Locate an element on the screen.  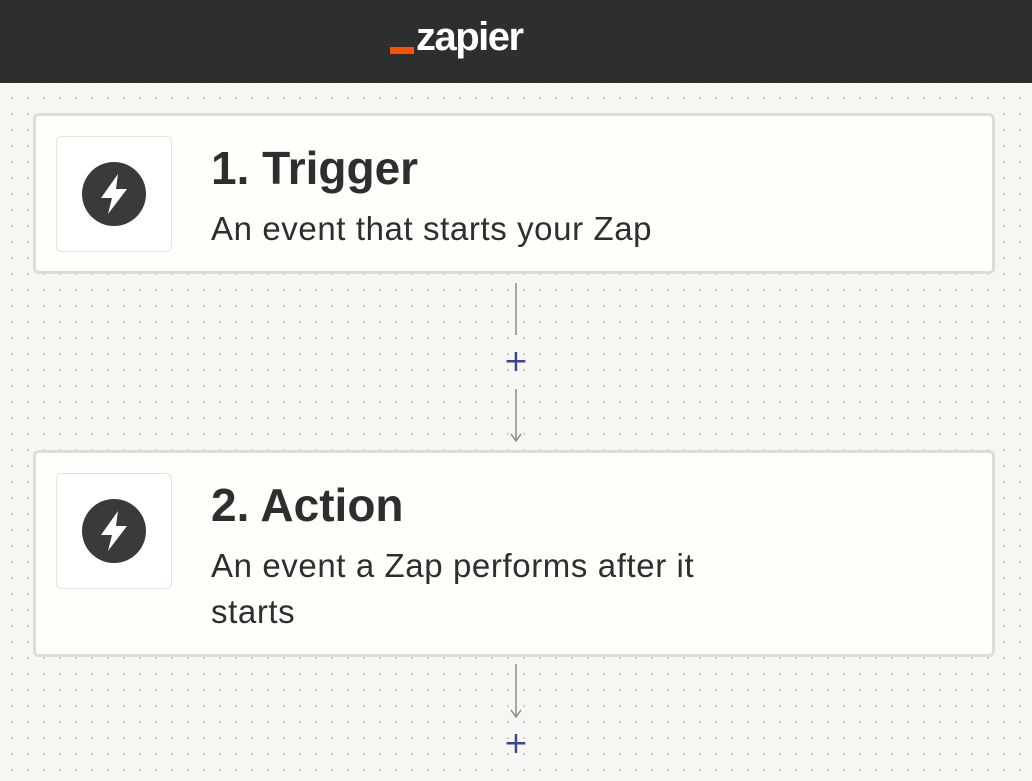
action-step-description: An event a Zap performs after it starts is located at coordinates (453, 588).